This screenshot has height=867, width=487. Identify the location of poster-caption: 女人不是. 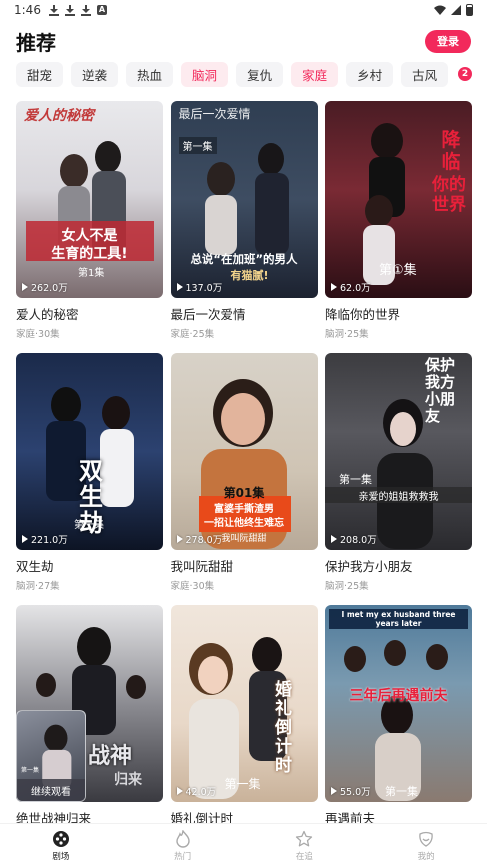
(89, 236).